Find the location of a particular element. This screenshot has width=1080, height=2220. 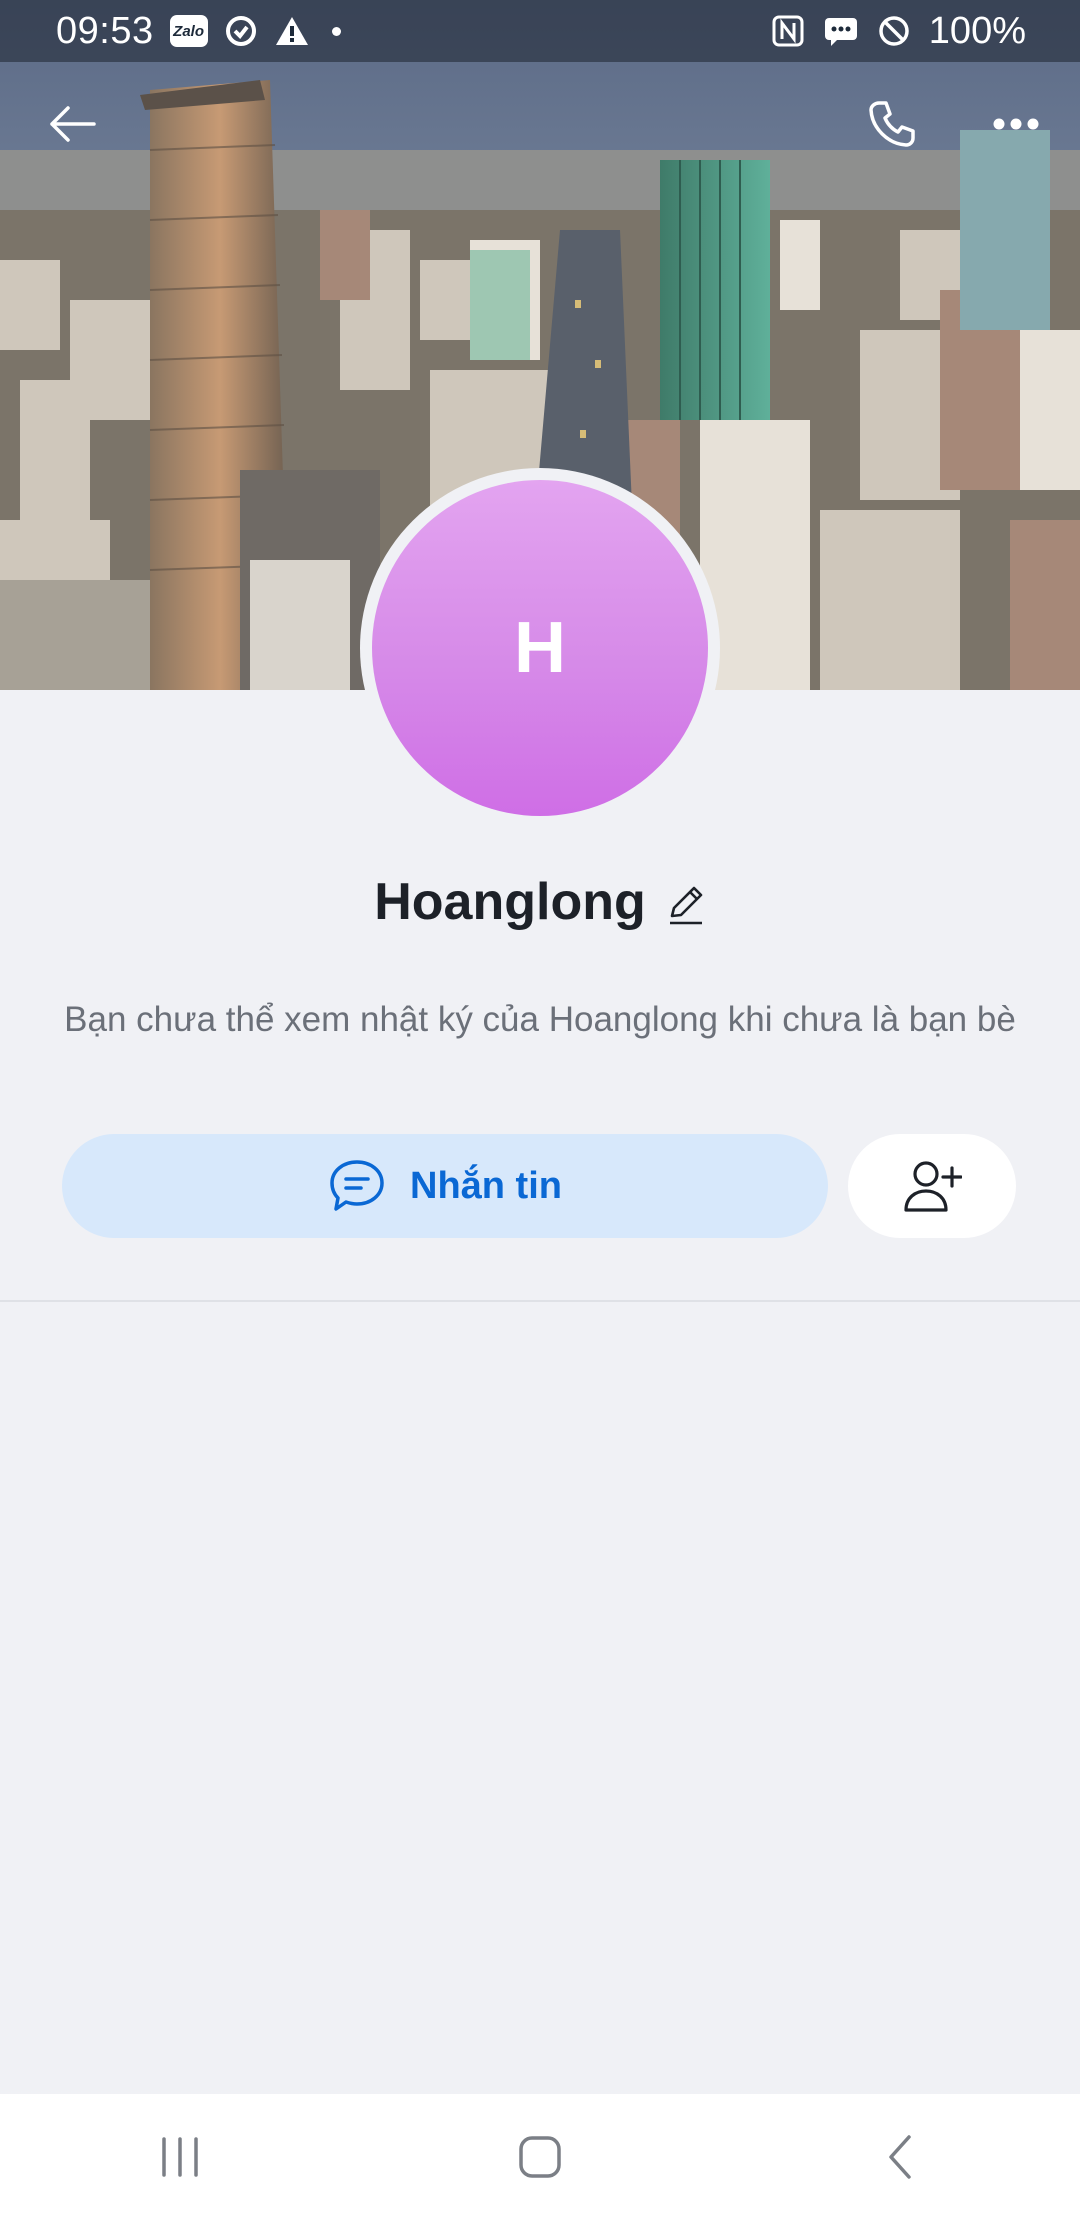

more-button is located at coordinates (1016, 124).